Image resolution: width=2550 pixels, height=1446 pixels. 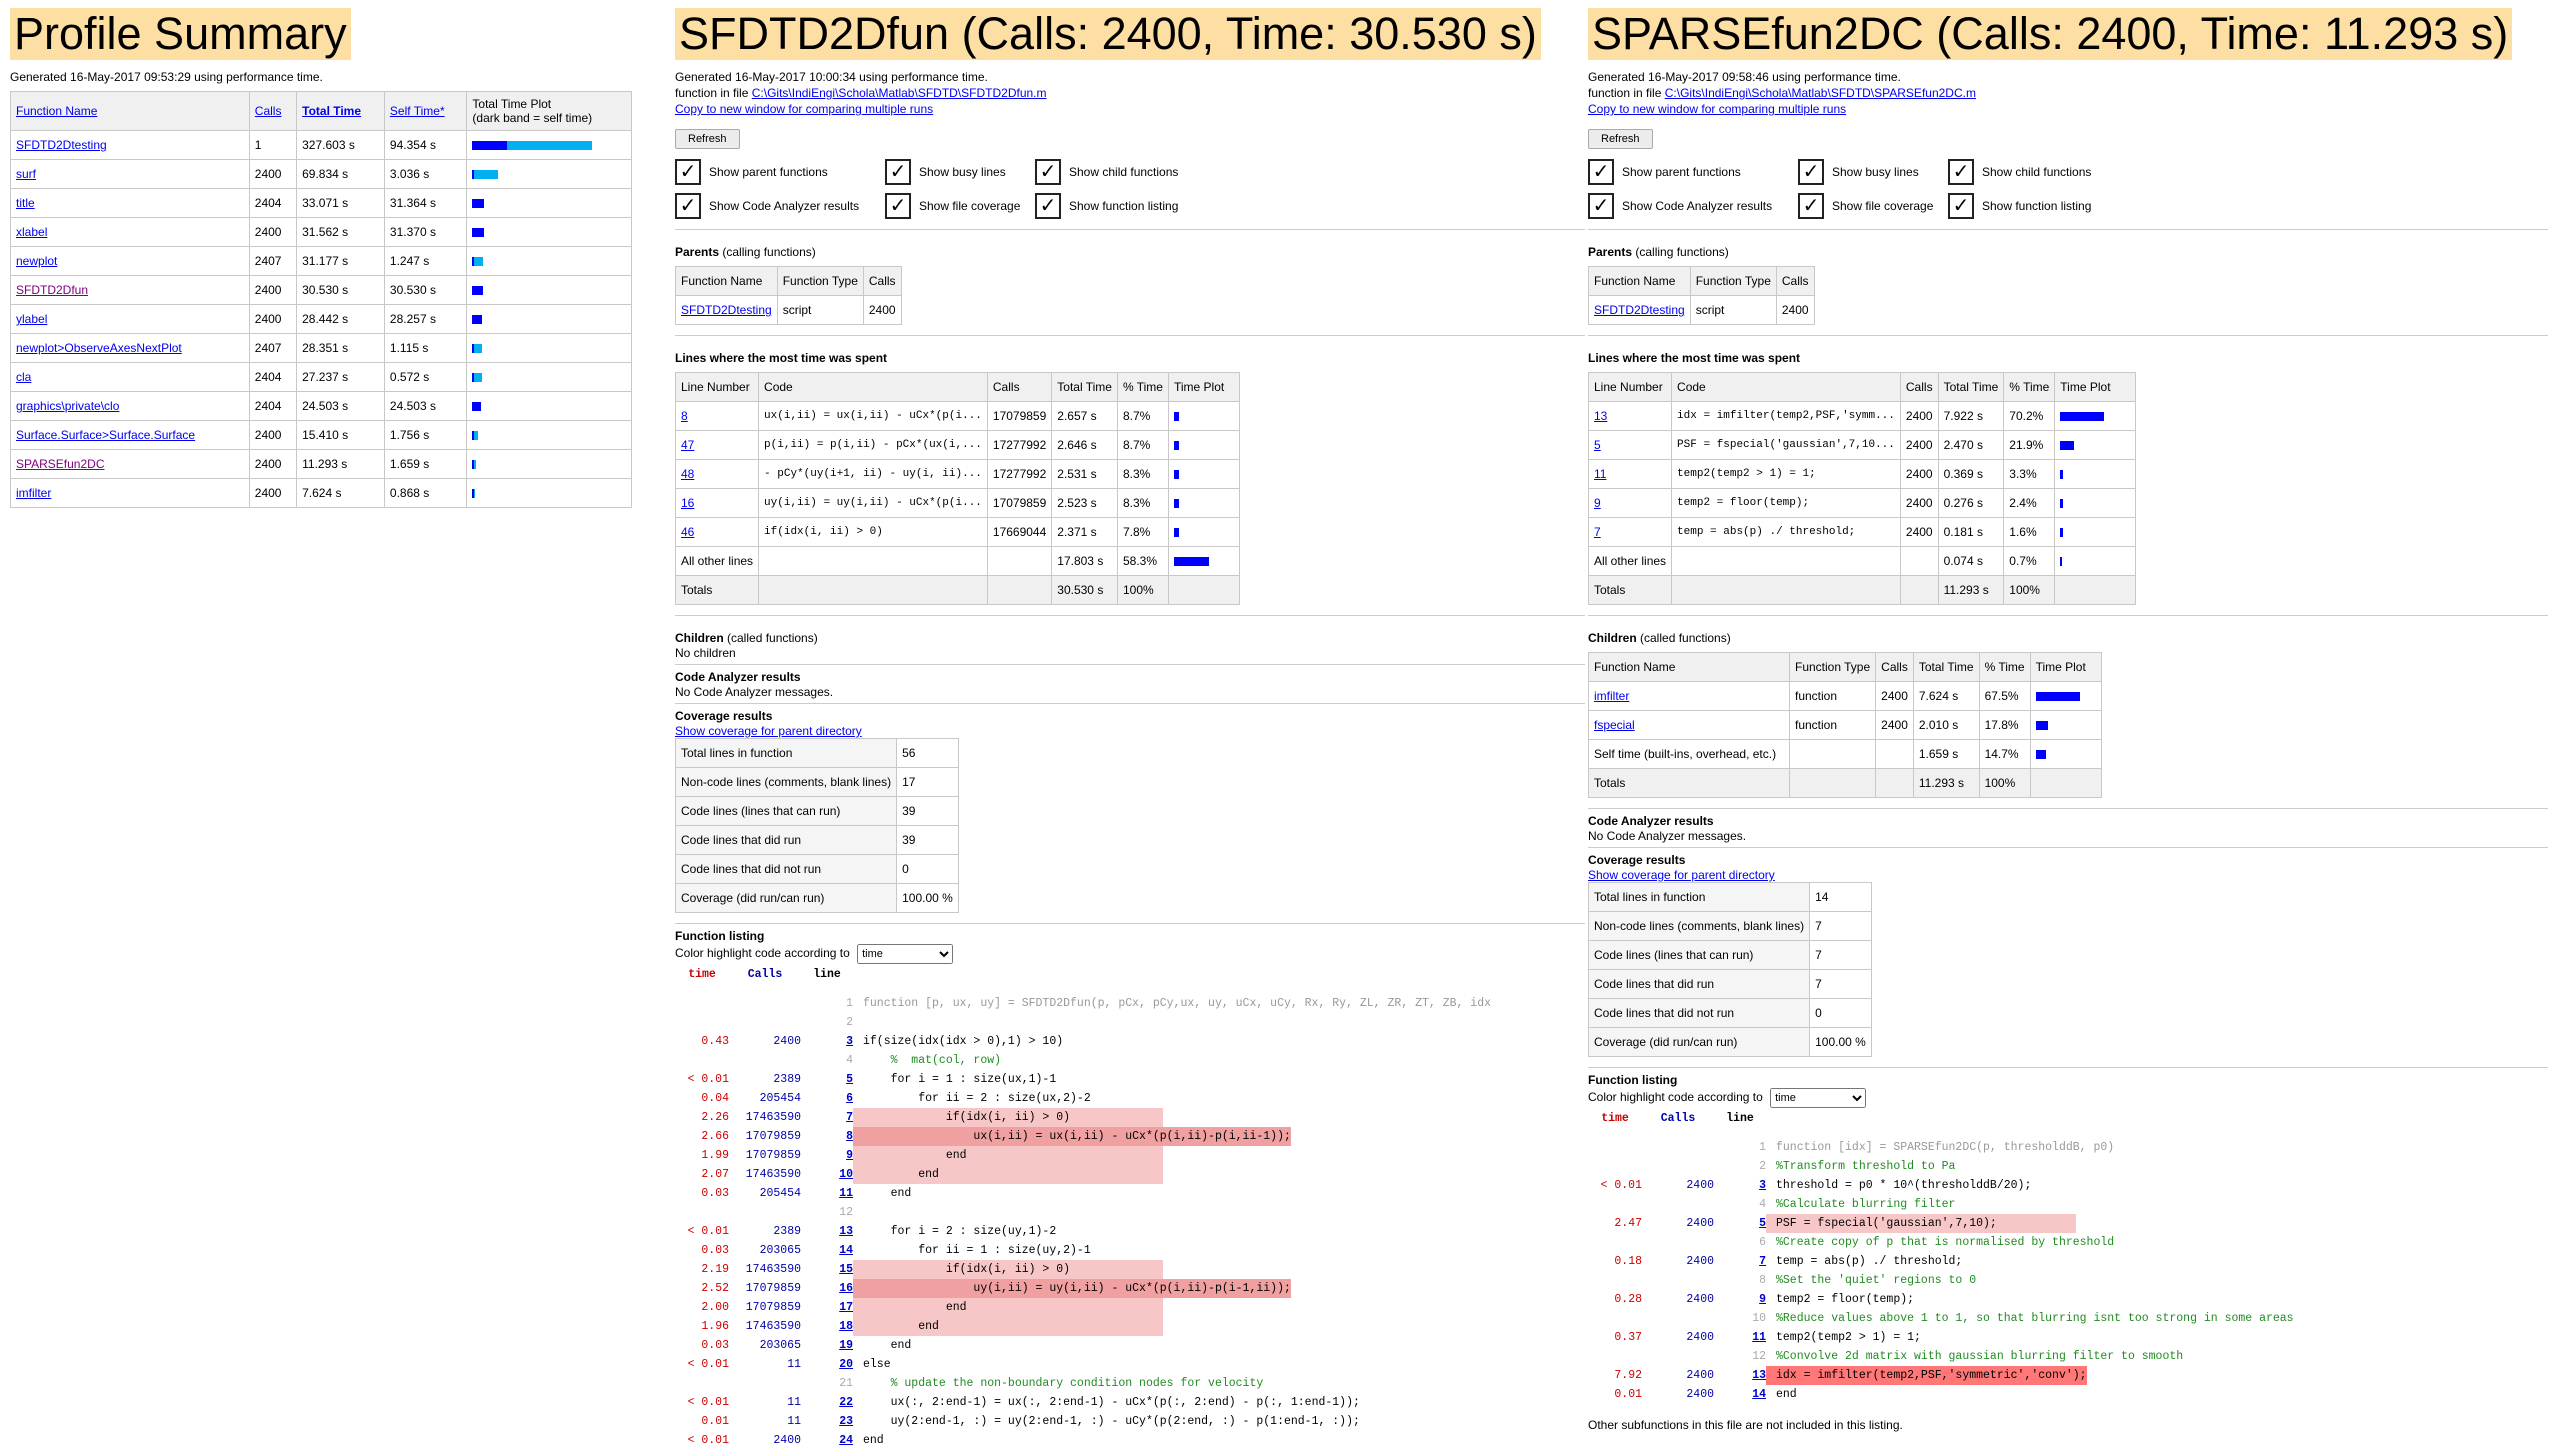 What do you see at coordinates (1597, 503) in the screenshot?
I see `line-link: 9` at bounding box center [1597, 503].